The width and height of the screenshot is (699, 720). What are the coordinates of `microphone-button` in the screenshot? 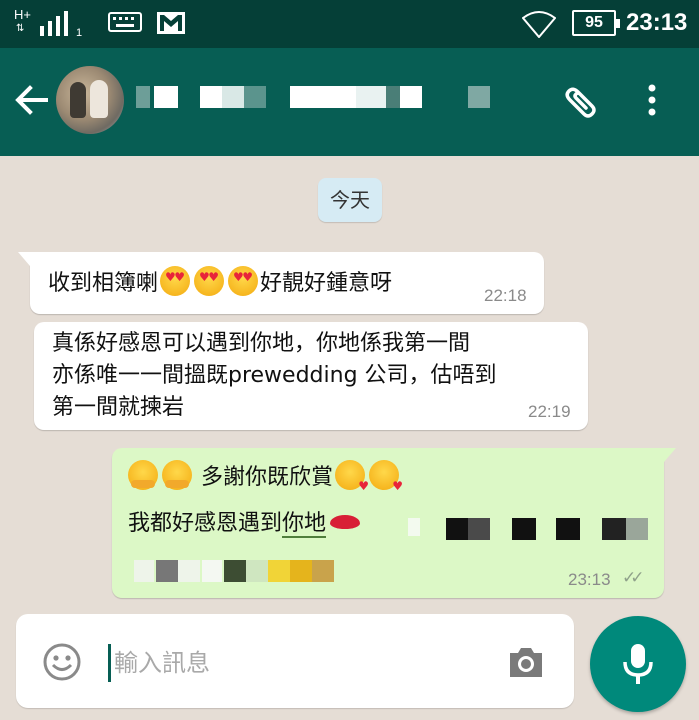 It's located at (638, 664).